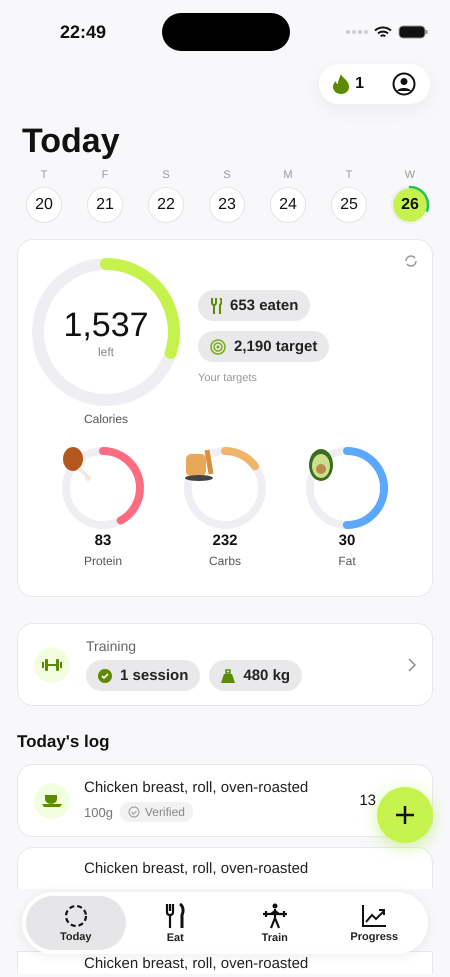 The width and height of the screenshot is (450, 977). Describe the element at coordinates (106, 325) in the screenshot. I see `calories-left-value: 1,537` at that location.